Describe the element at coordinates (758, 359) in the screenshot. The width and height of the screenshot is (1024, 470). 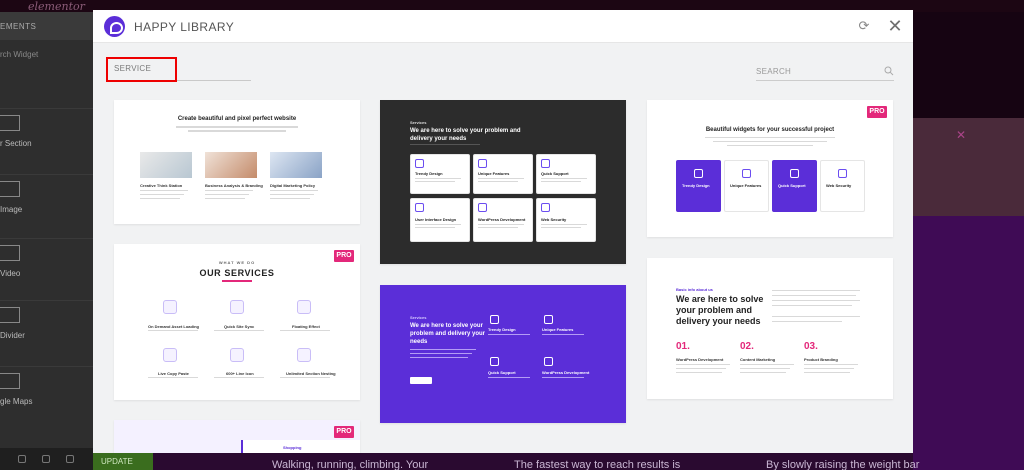
I see `step-title: Content Marketing` at that location.